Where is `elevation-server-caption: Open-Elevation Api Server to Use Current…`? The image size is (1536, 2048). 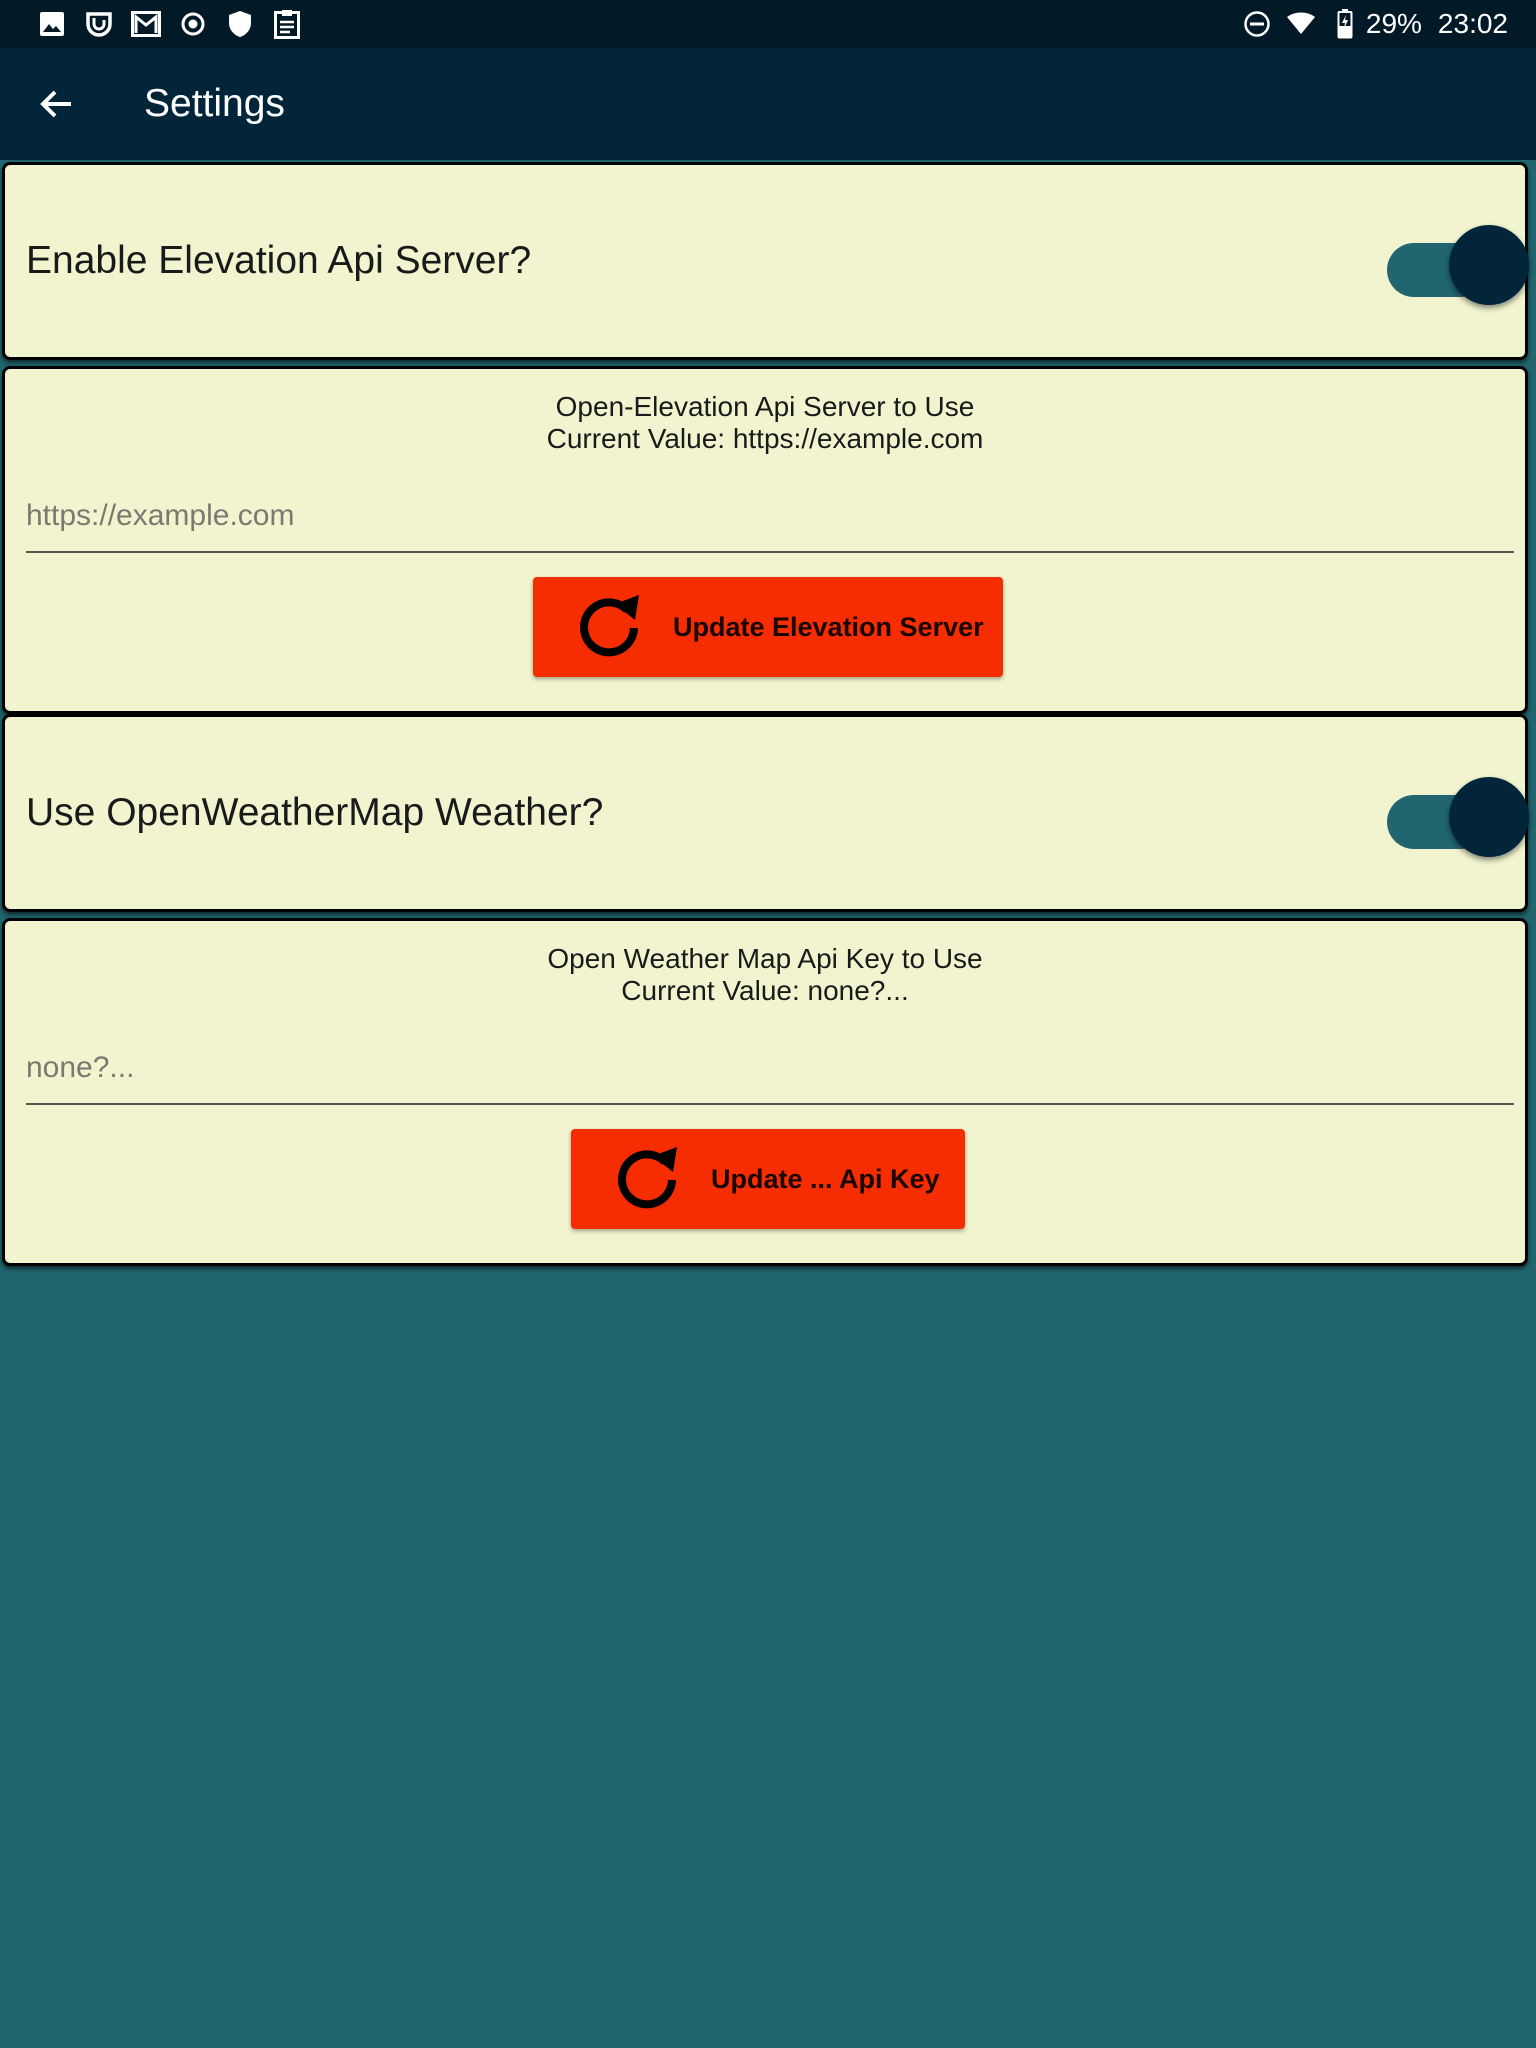
elevation-server-caption: Open-Elevation Api Server to Use Current… is located at coordinates (765, 423).